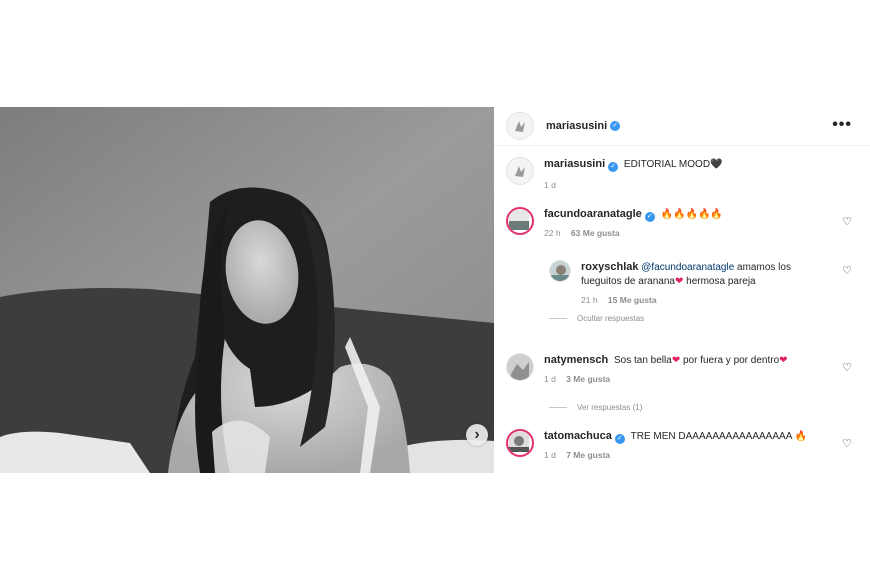  What do you see at coordinates (574, 164) in the screenshot?
I see `caption-username: mariasusini` at bounding box center [574, 164].